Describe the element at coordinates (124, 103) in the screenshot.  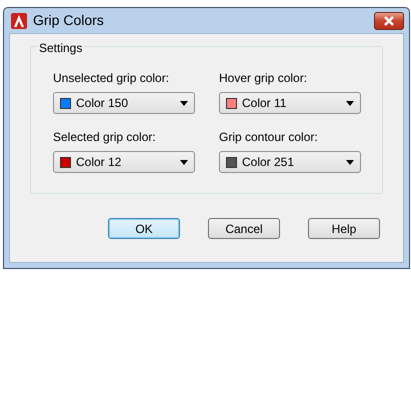
I see `color-dropdown: Color 150` at that location.